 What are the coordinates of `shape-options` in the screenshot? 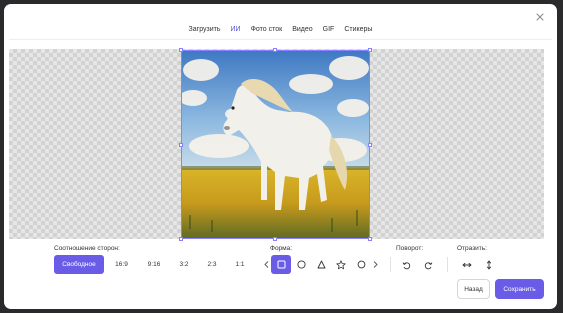 It's located at (321, 264).